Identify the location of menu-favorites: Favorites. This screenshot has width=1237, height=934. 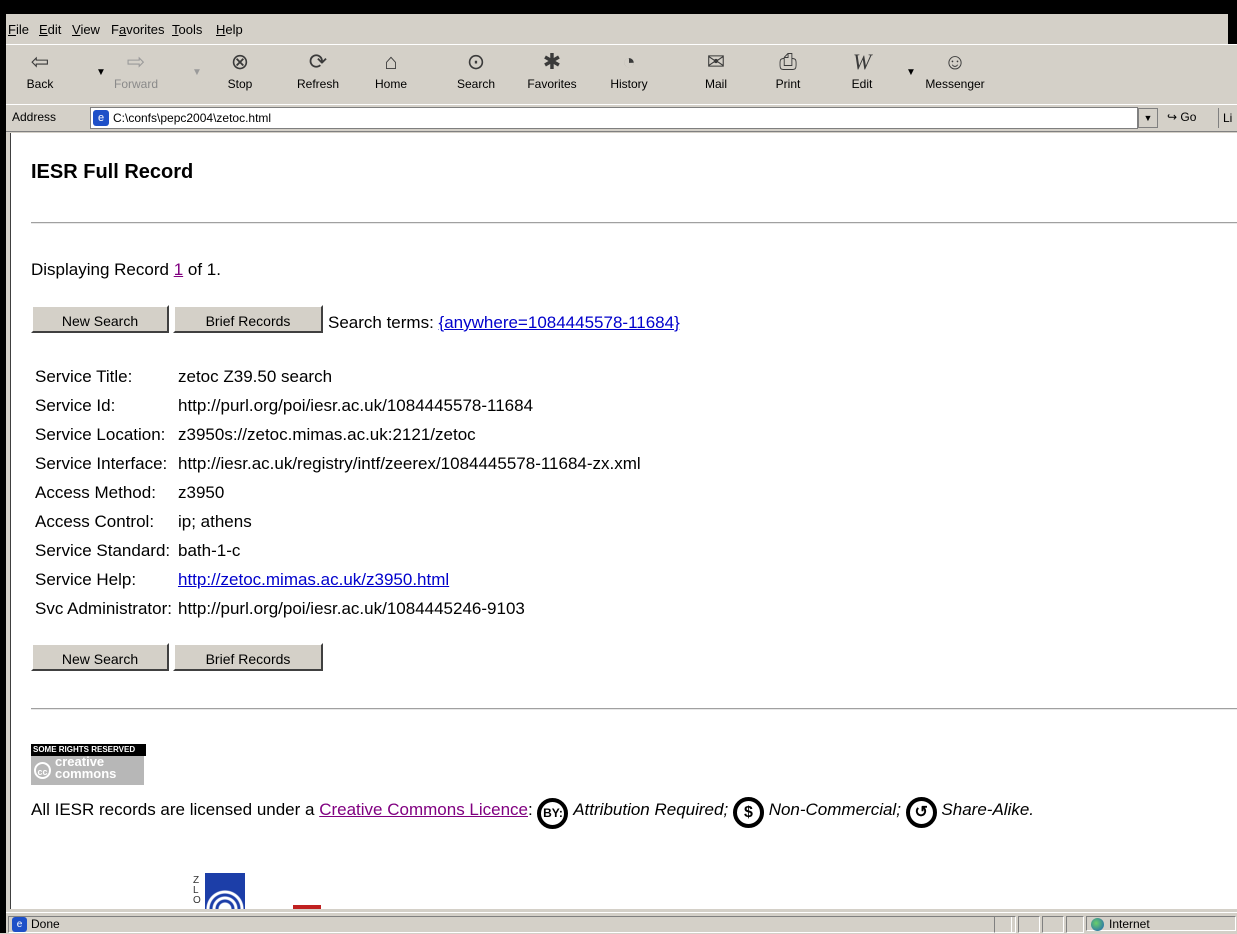
(137, 29).